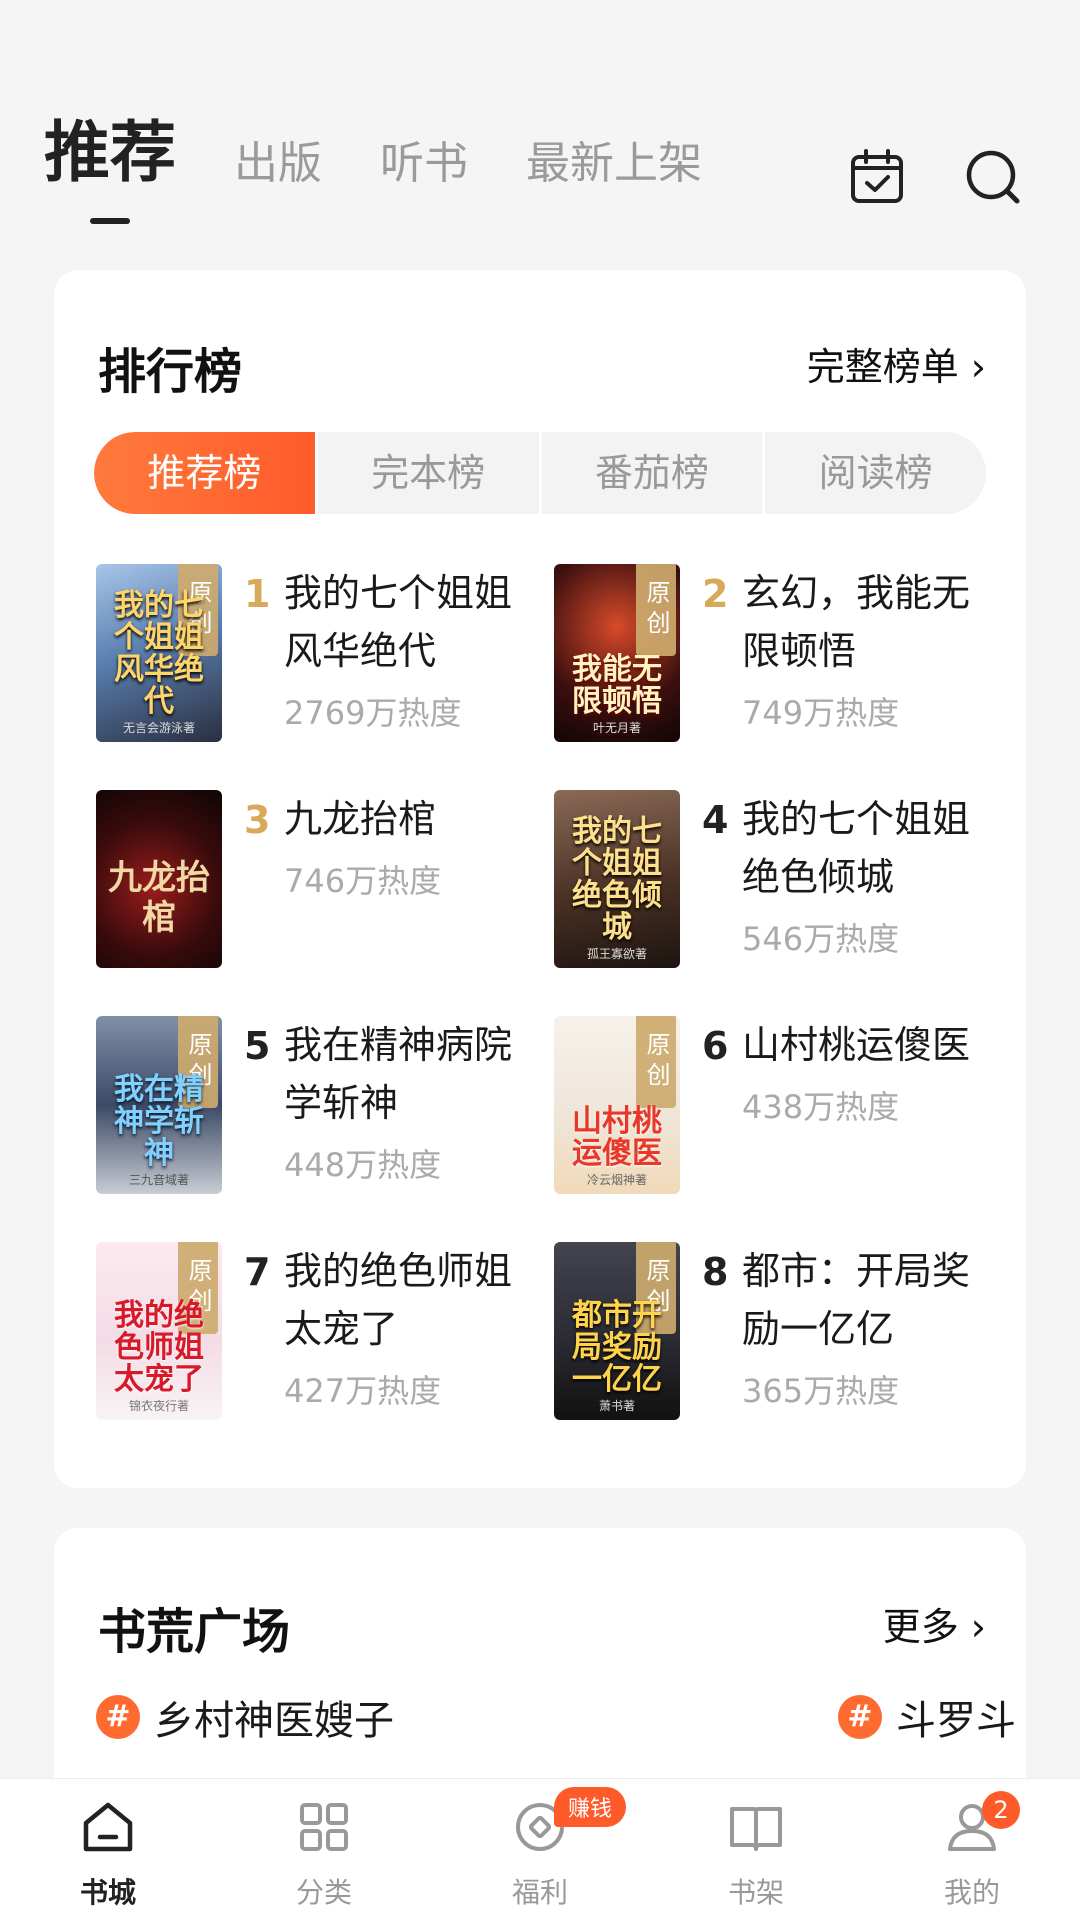 Image resolution: width=1080 pixels, height=1921 pixels. I want to click on book-item-7: 原创 我的绝色师姐太宠了 锦衣夜行著 7 我的绝色师姐太宠了 427万热度, so click(316, 1337).